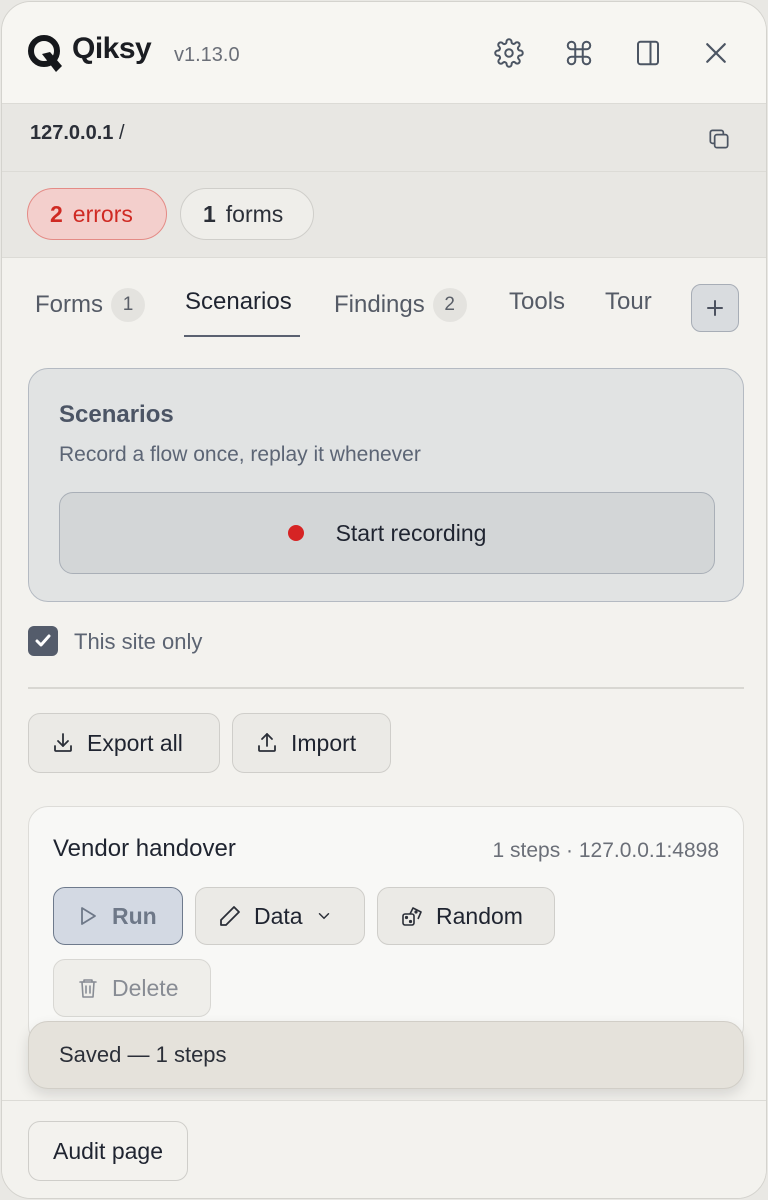 This screenshot has width=768, height=1200. What do you see at coordinates (719, 139) in the screenshot?
I see `copy-icon` at bounding box center [719, 139].